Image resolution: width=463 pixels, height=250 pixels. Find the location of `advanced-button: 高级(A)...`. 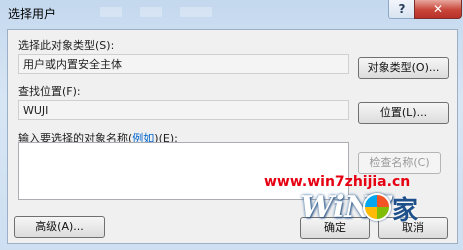

advanced-button: 高级(A)... is located at coordinates (59, 227).